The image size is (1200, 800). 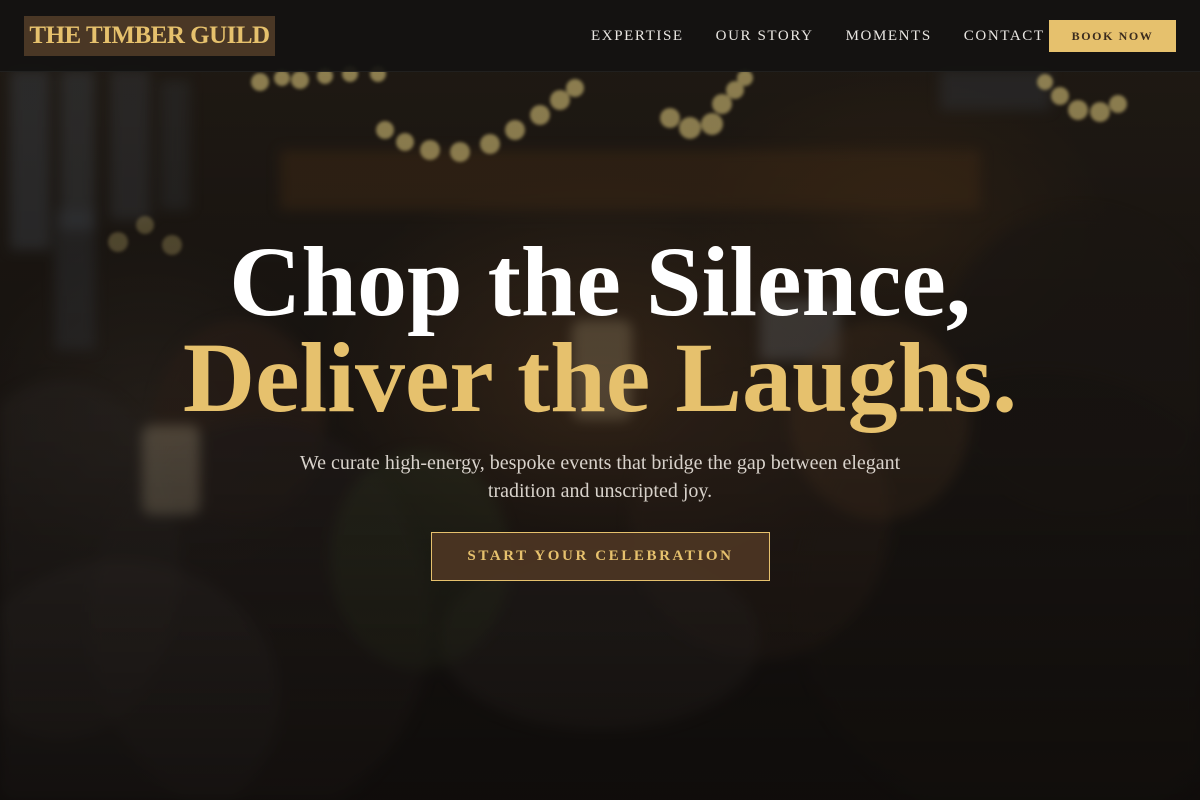 I want to click on hero-headline-line-1: Chop the Silence,, so click(x=600, y=281).